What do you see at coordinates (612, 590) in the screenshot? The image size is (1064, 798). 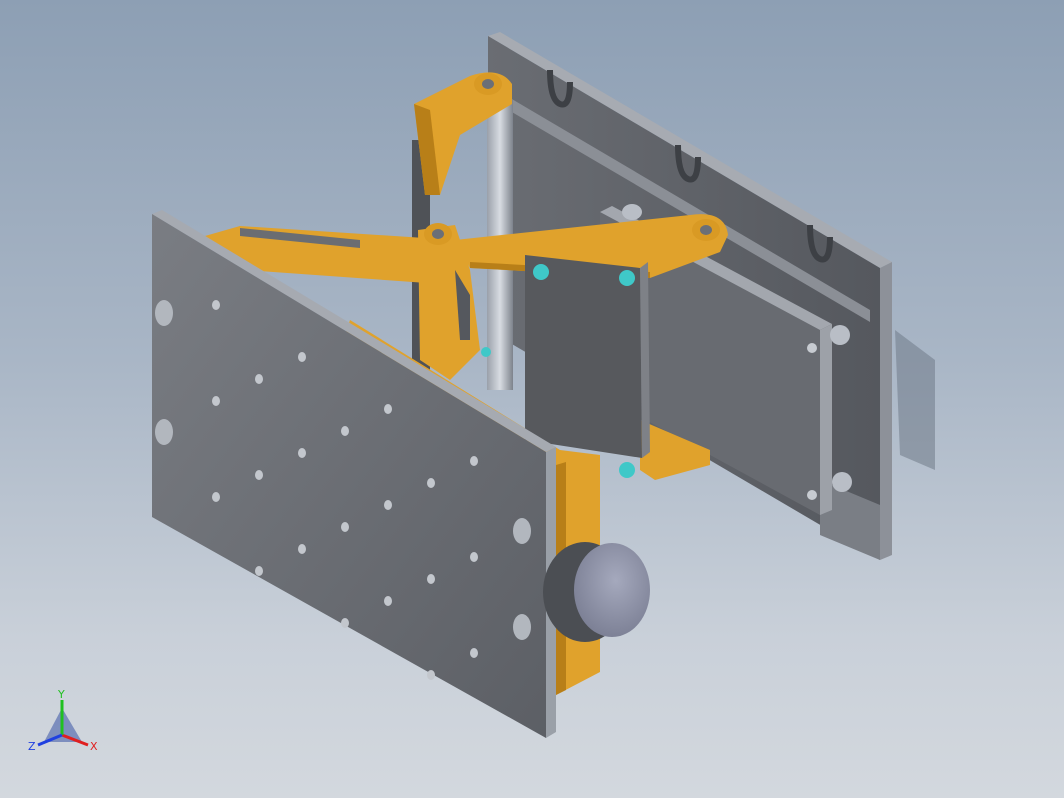 I see `pad-cylinder-face` at bounding box center [612, 590].